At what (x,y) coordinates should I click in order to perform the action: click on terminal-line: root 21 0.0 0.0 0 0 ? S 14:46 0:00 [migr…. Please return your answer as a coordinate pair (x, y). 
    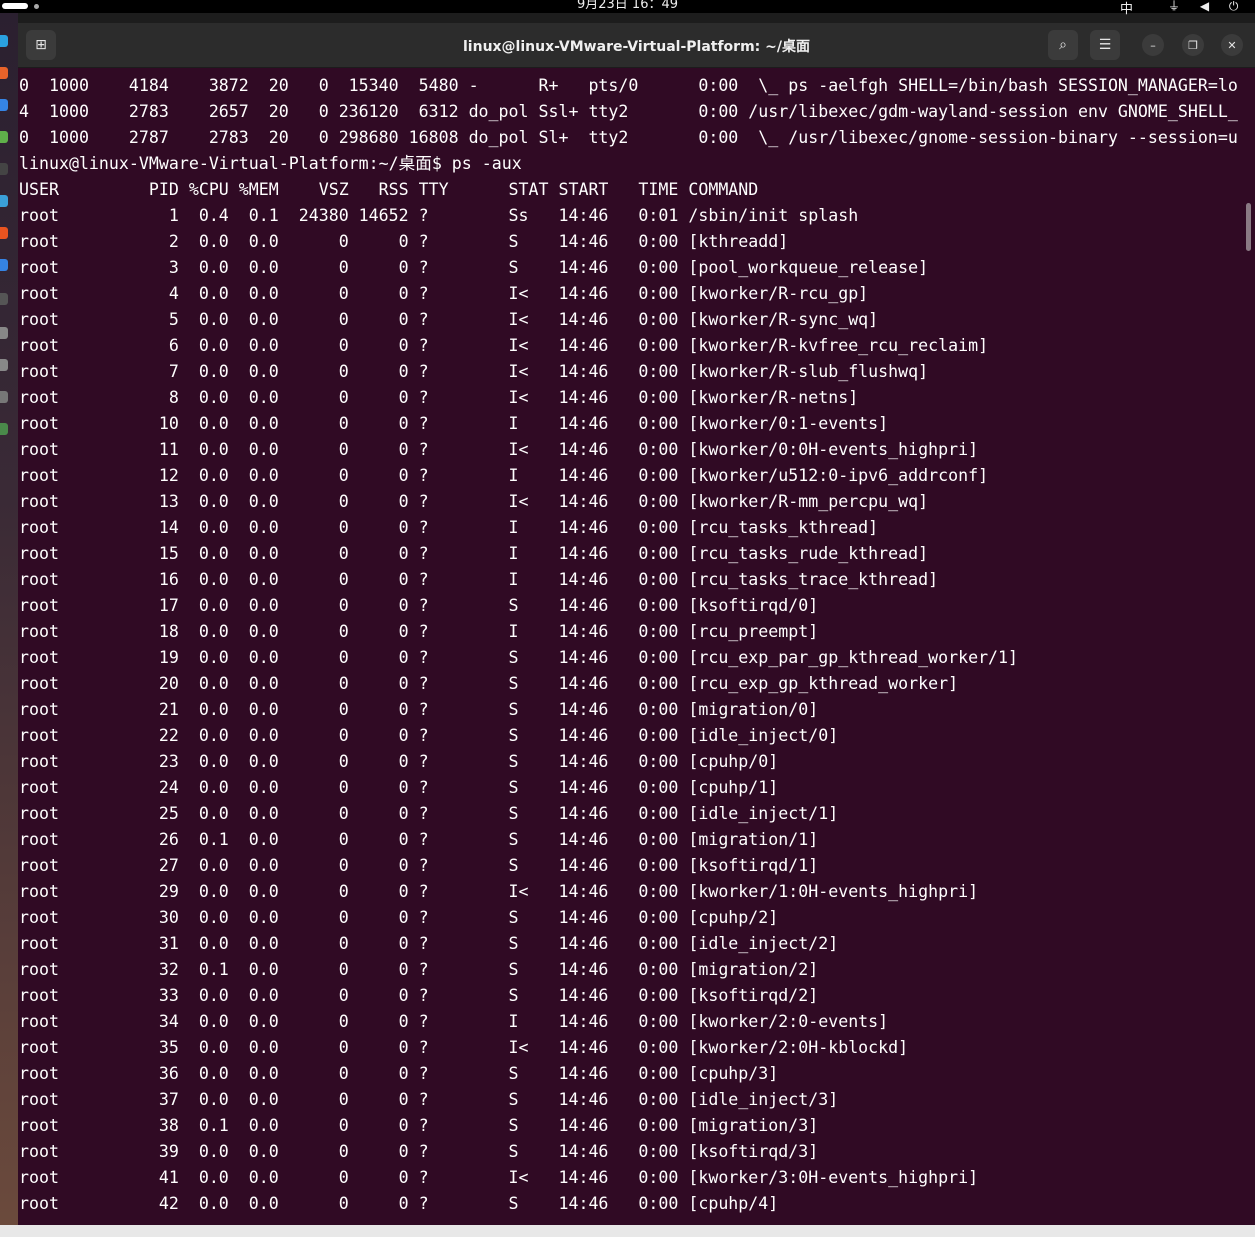
    Looking at the image, I should click on (419, 709).